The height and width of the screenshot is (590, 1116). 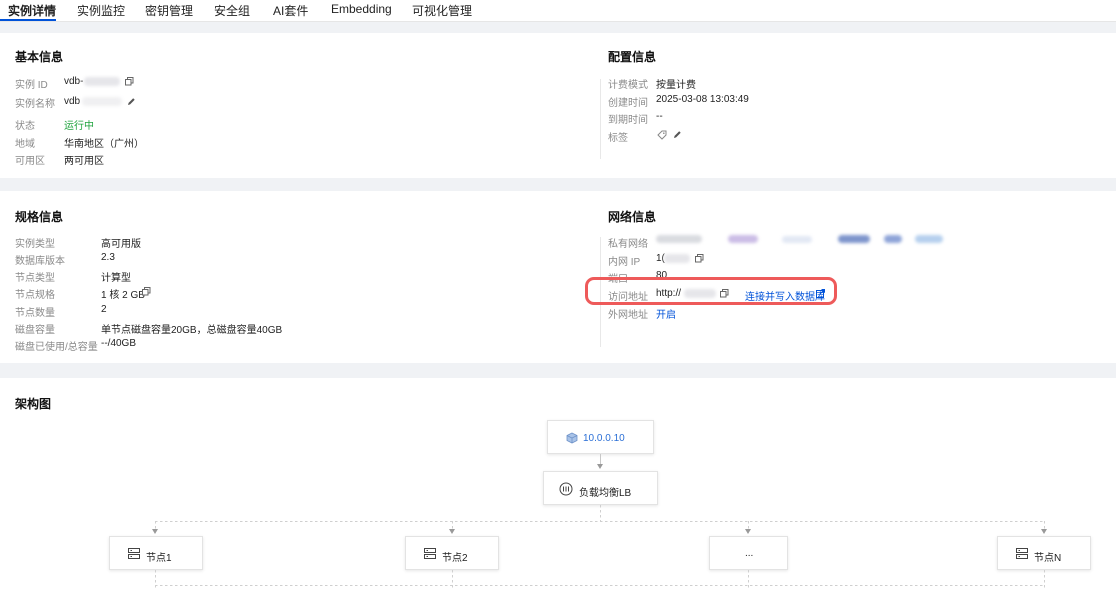 What do you see at coordinates (25, 126) in the screenshot?
I see `status-label: 状态` at bounding box center [25, 126].